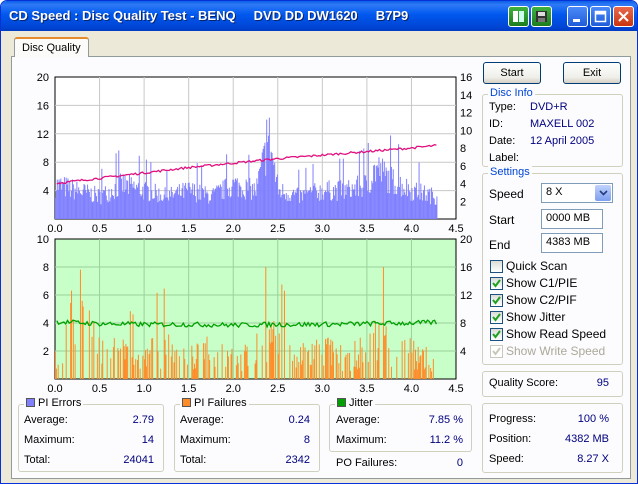 The height and width of the screenshot is (484, 638). Describe the element at coordinates (496, 317) in the screenshot. I see `checkbox-show-jitter` at that location.